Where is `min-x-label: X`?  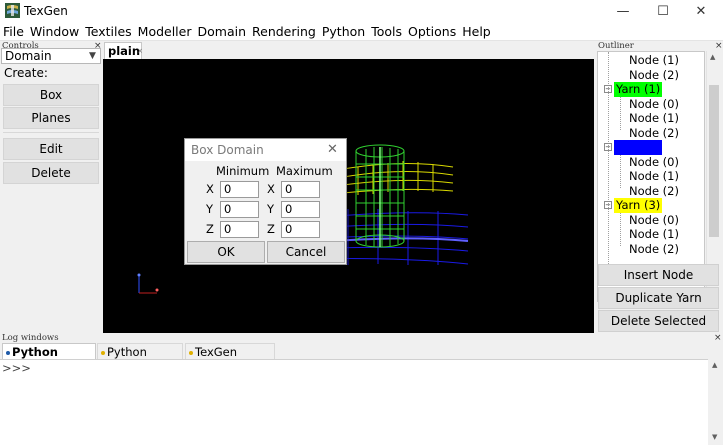
min-x-label: X is located at coordinates (210, 189).